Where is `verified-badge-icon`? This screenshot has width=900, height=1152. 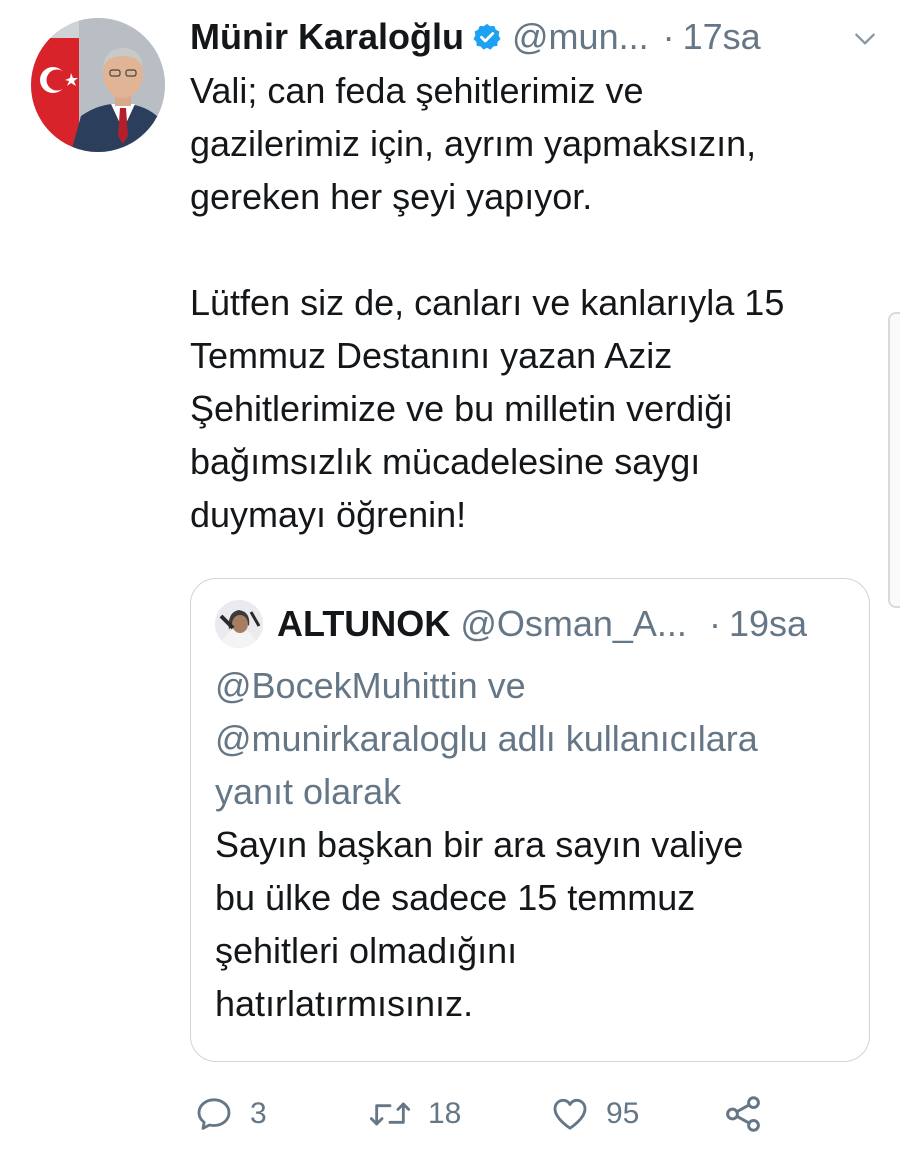 verified-badge-icon is located at coordinates (487, 37).